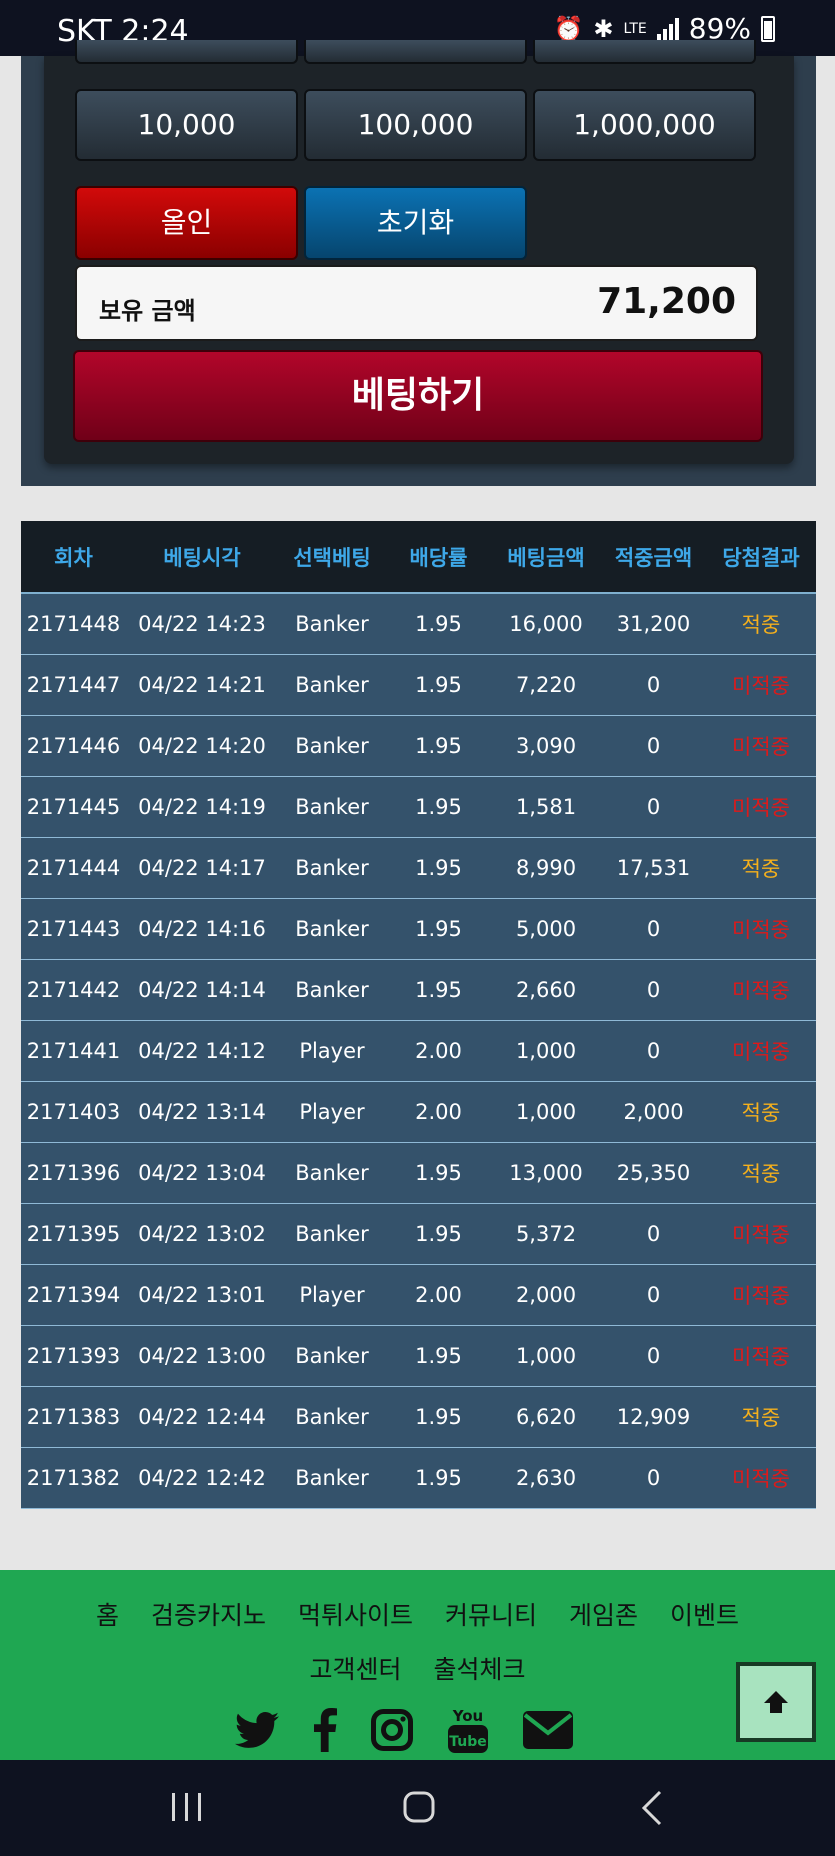 The height and width of the screenshot is (1856, 835). Describe the element at coordinates (419, 1809) in the screenshot. I see `home-button` at that location.